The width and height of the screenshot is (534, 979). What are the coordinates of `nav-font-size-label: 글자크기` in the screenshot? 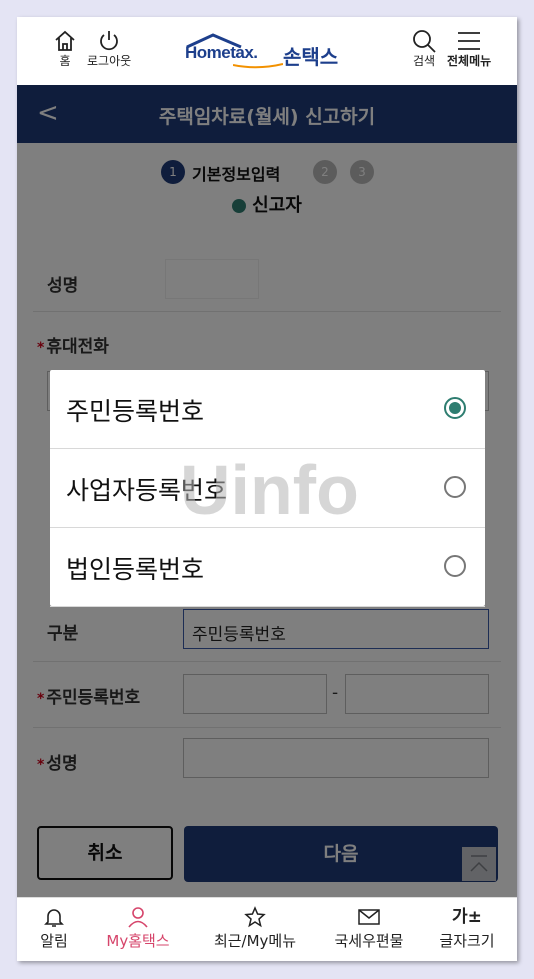 It's located at (467, 941).